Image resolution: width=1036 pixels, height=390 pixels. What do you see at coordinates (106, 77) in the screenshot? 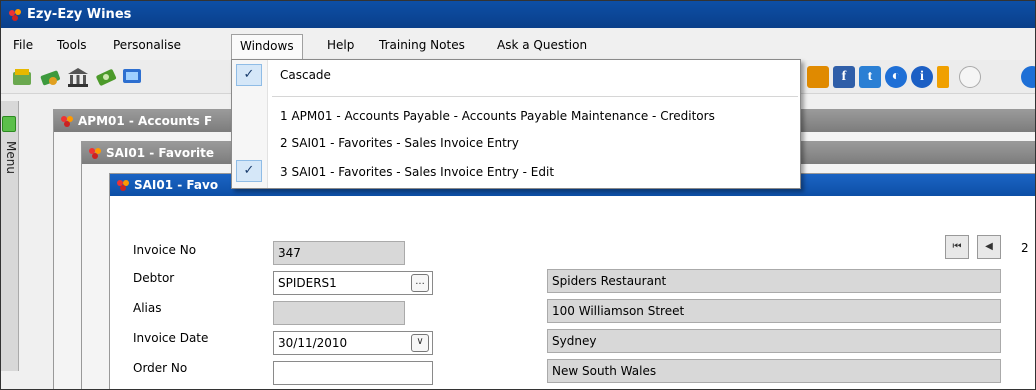
I see `cash-icon` at bounding box center [106, 77].